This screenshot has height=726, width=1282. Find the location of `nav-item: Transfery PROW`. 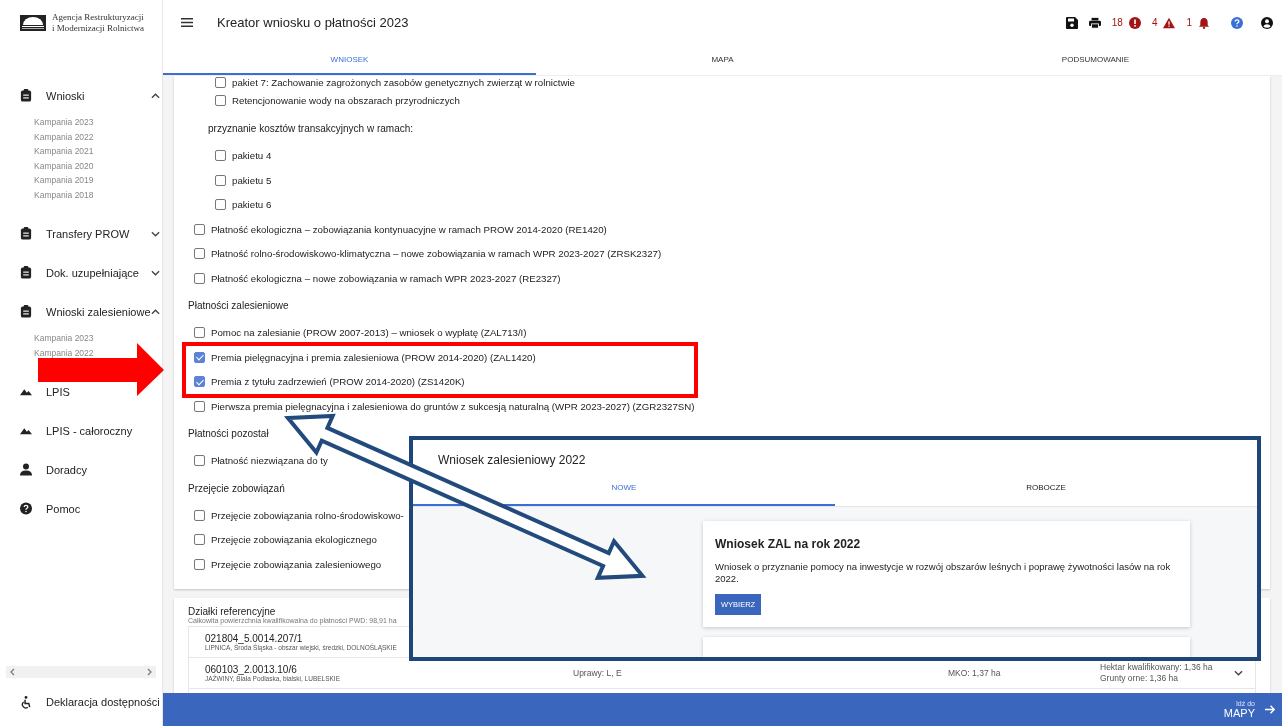

nav-item: Transfery PROW is located at coordinates (88, 233).